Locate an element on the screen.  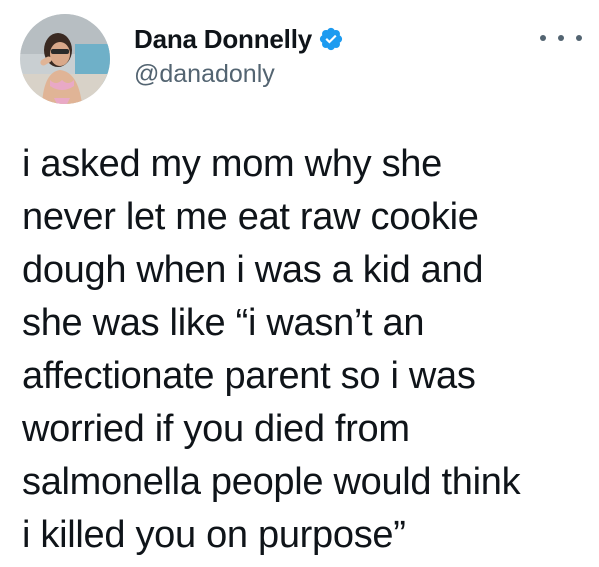
more-options-button is located at coordinates (561, 38).